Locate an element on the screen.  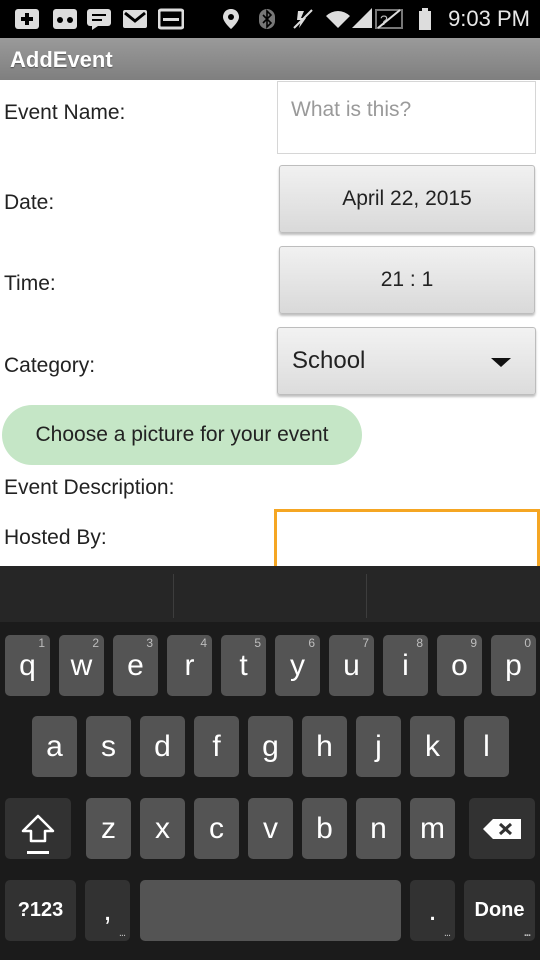
key-c: c is located at coordinates (216, 828).